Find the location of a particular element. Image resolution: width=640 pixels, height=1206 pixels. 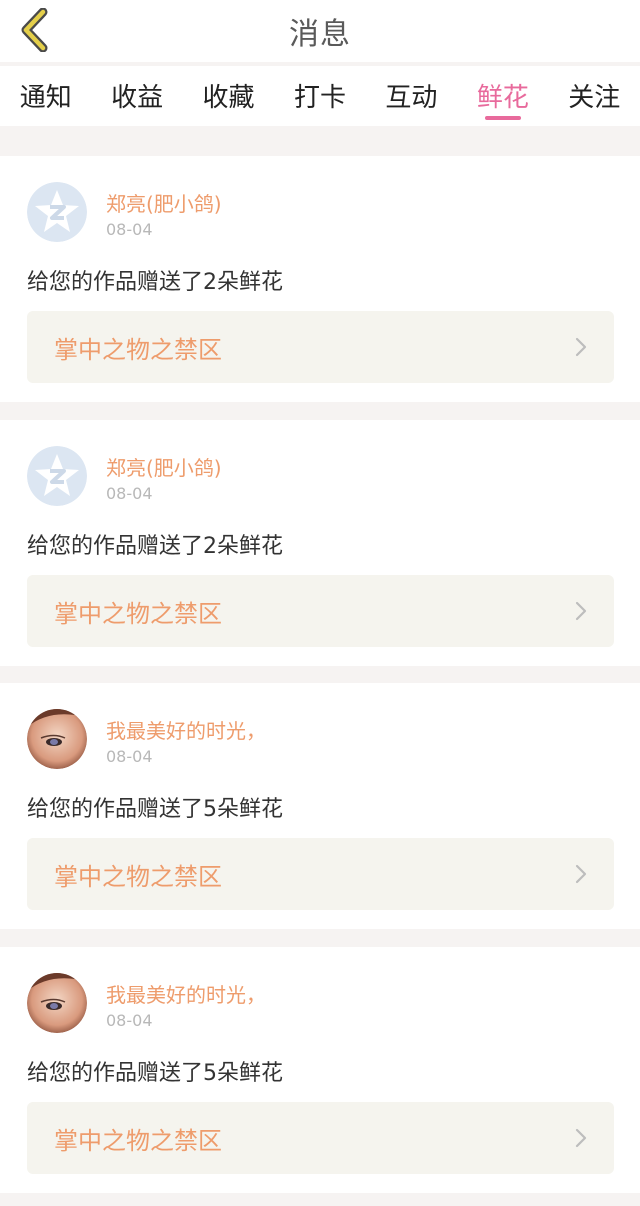

back-chevron-icon is located at coordinates (34, 30).